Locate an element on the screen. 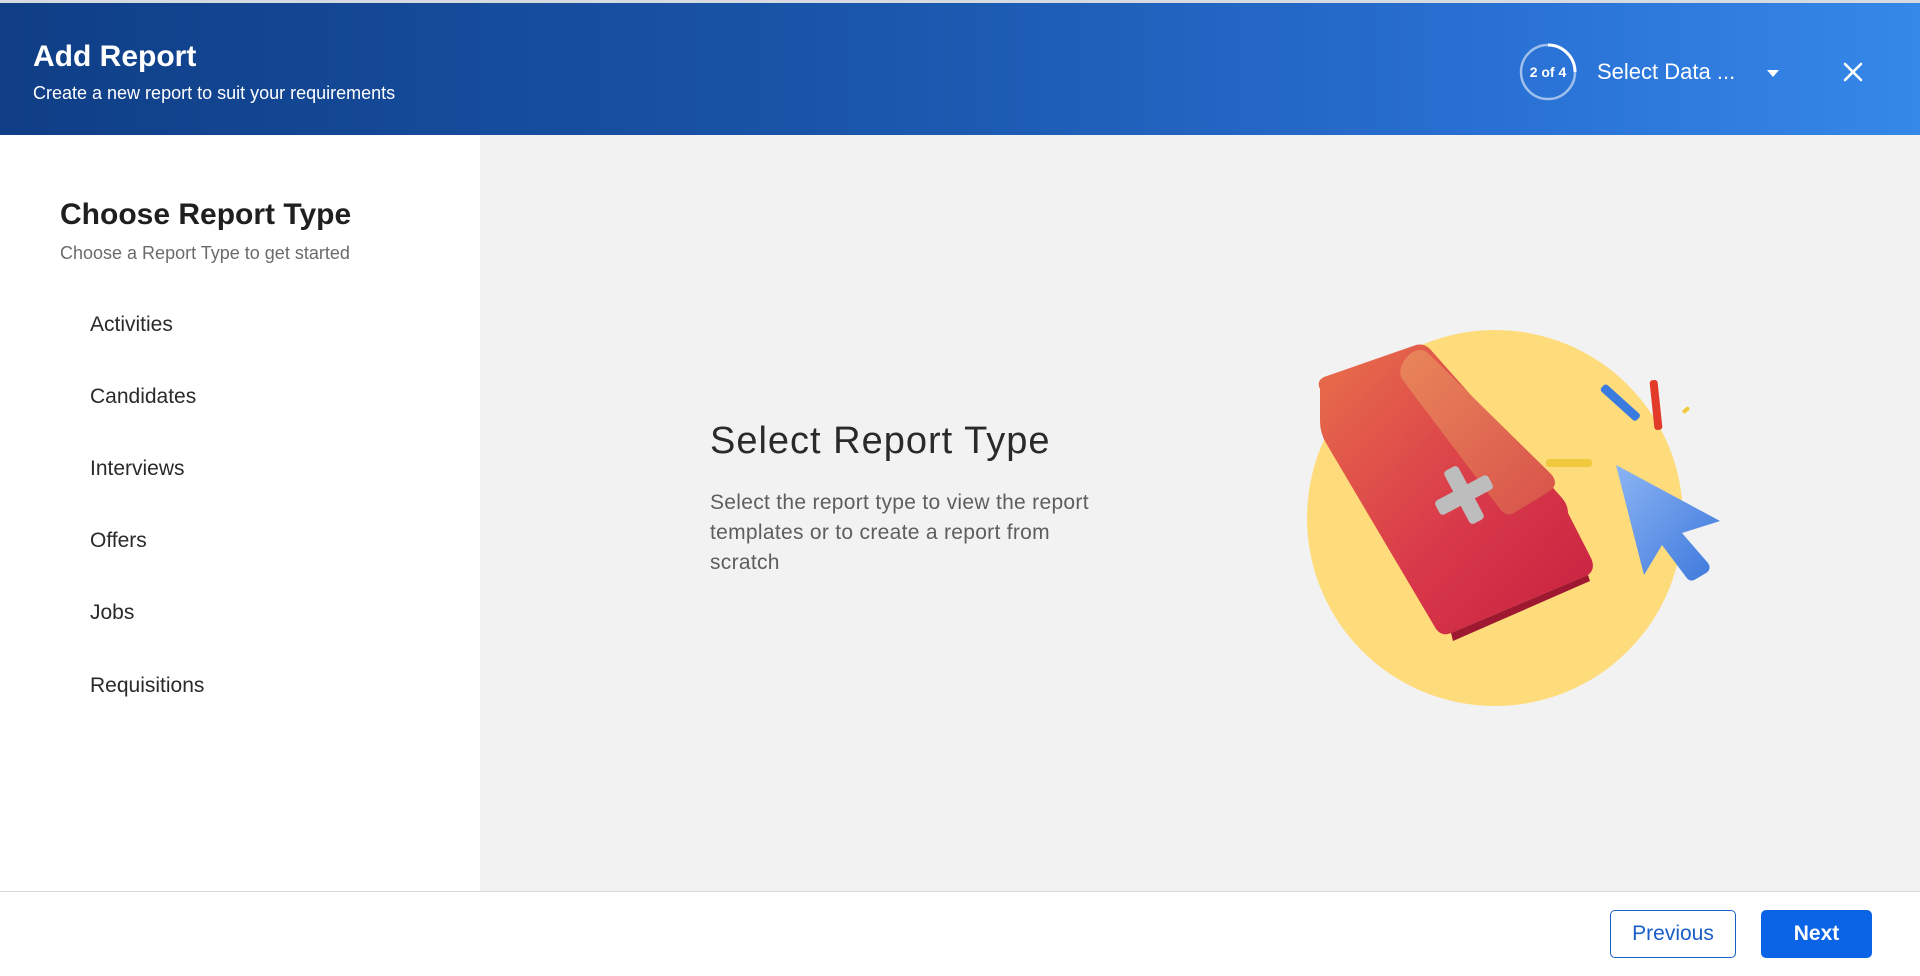 The image size is (1920, 976). report-type-activities: Activities is located at coordinates (240, 325).